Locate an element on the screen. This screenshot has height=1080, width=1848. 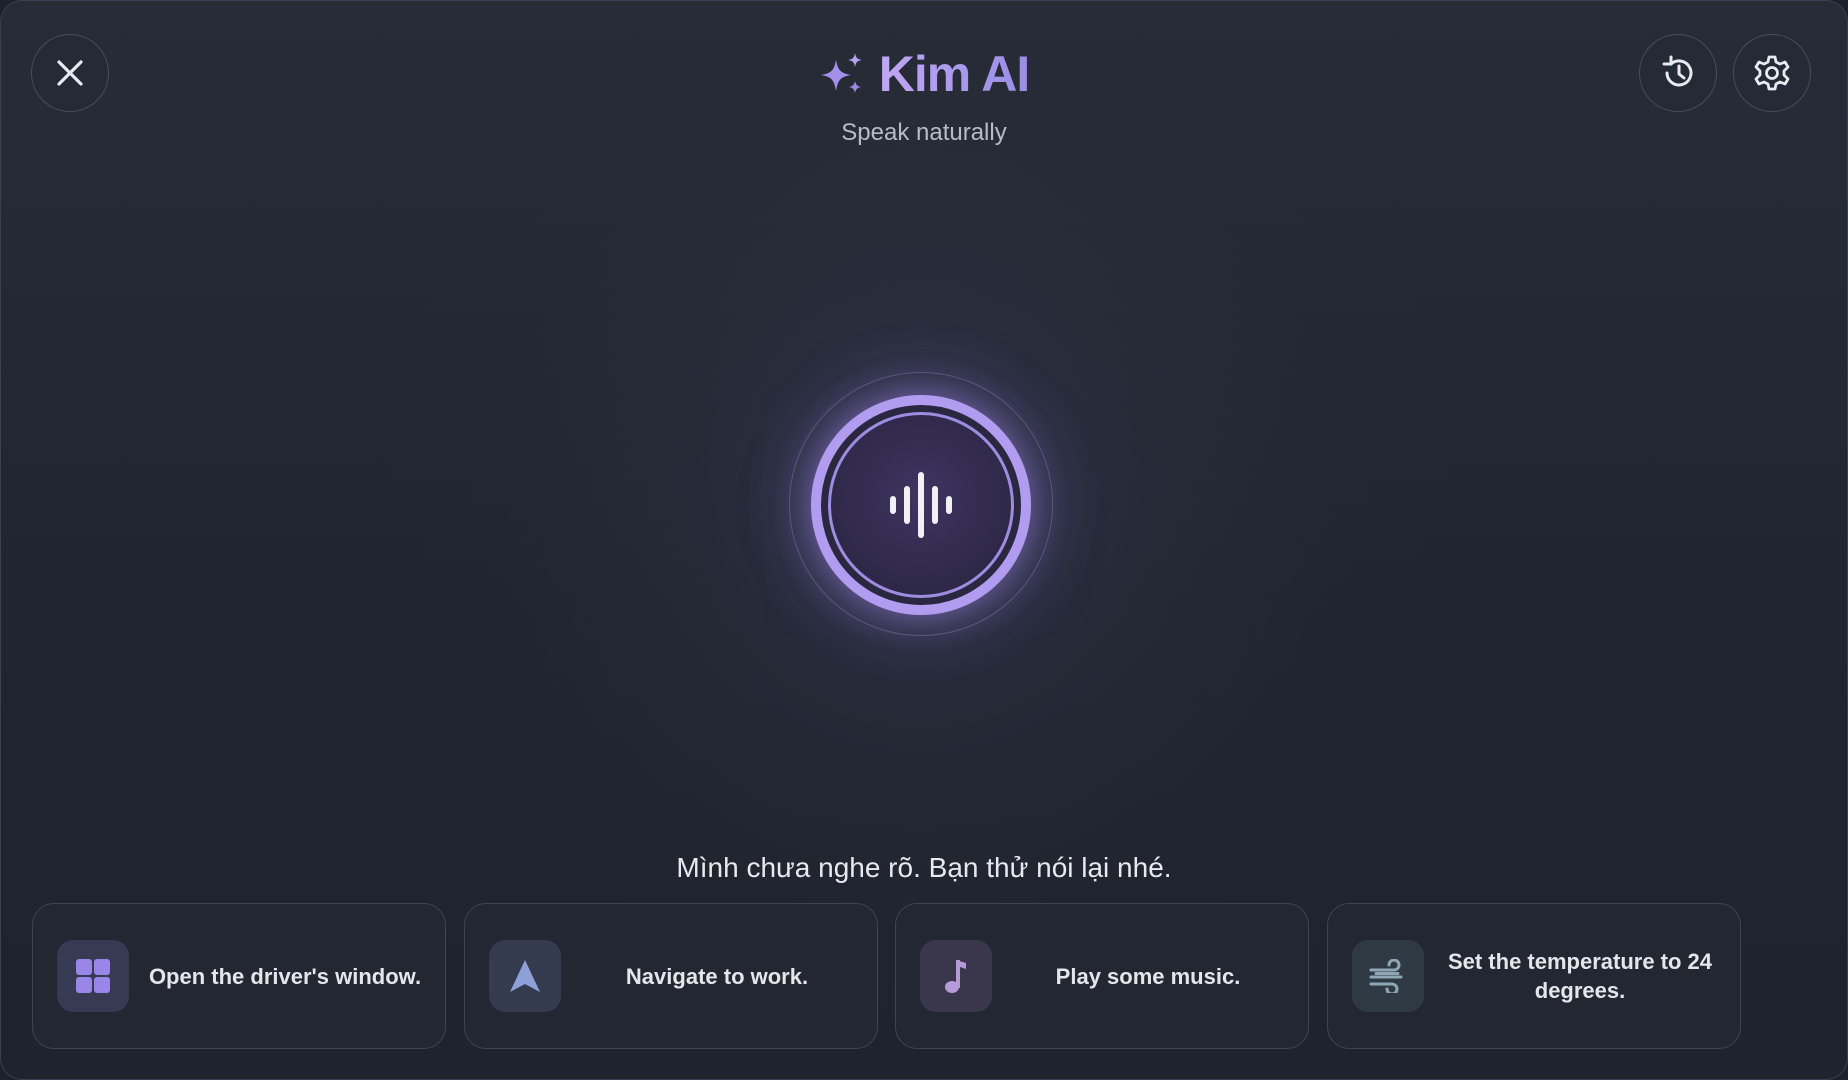
grid-icon is located at coordinates (93, 976).